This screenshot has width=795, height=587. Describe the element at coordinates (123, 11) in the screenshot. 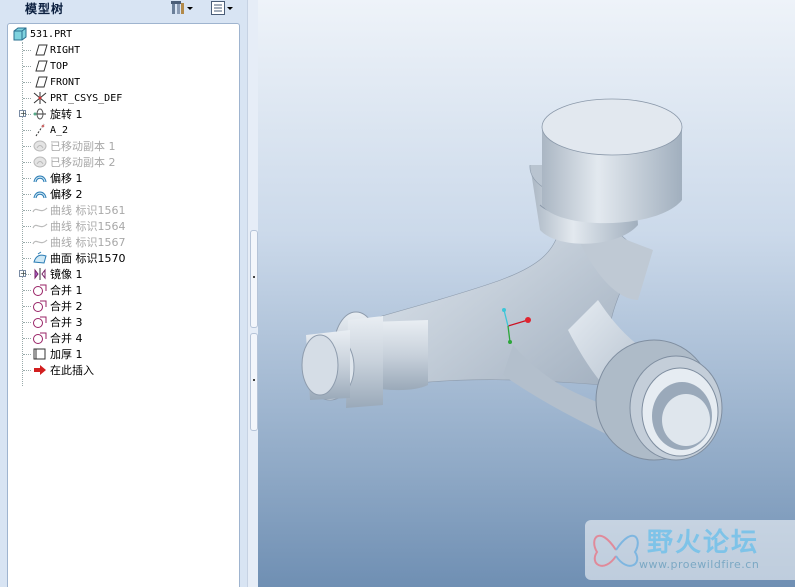

I see `model-tree-header: 模型树` at that location.